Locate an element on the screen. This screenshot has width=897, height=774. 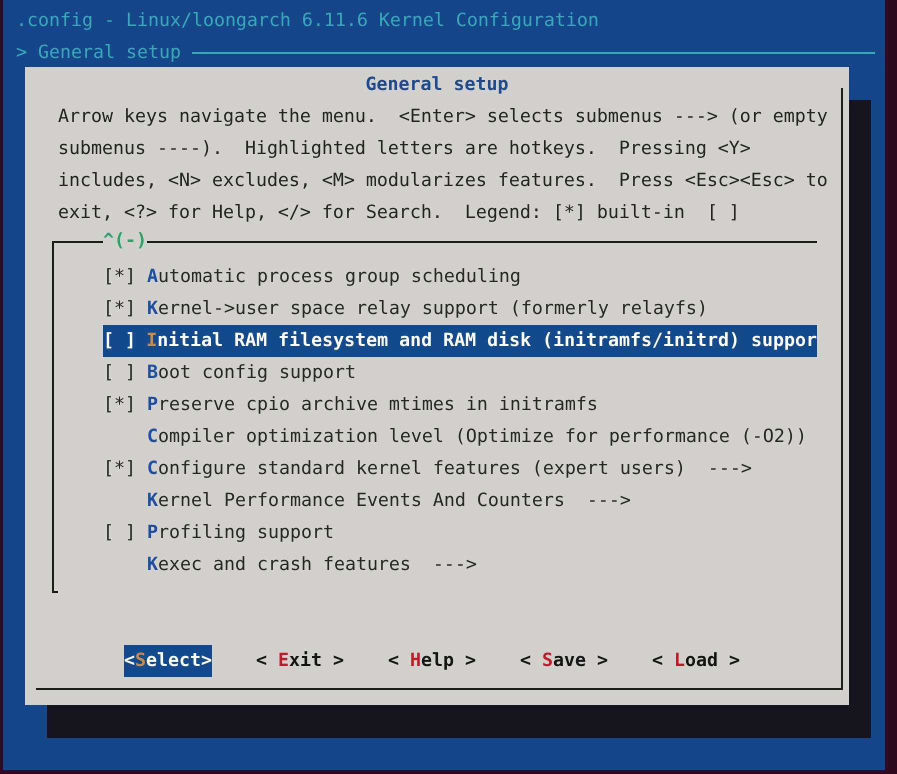
menu-item: [ ] Profiling support is located at coordinates (460, 533).